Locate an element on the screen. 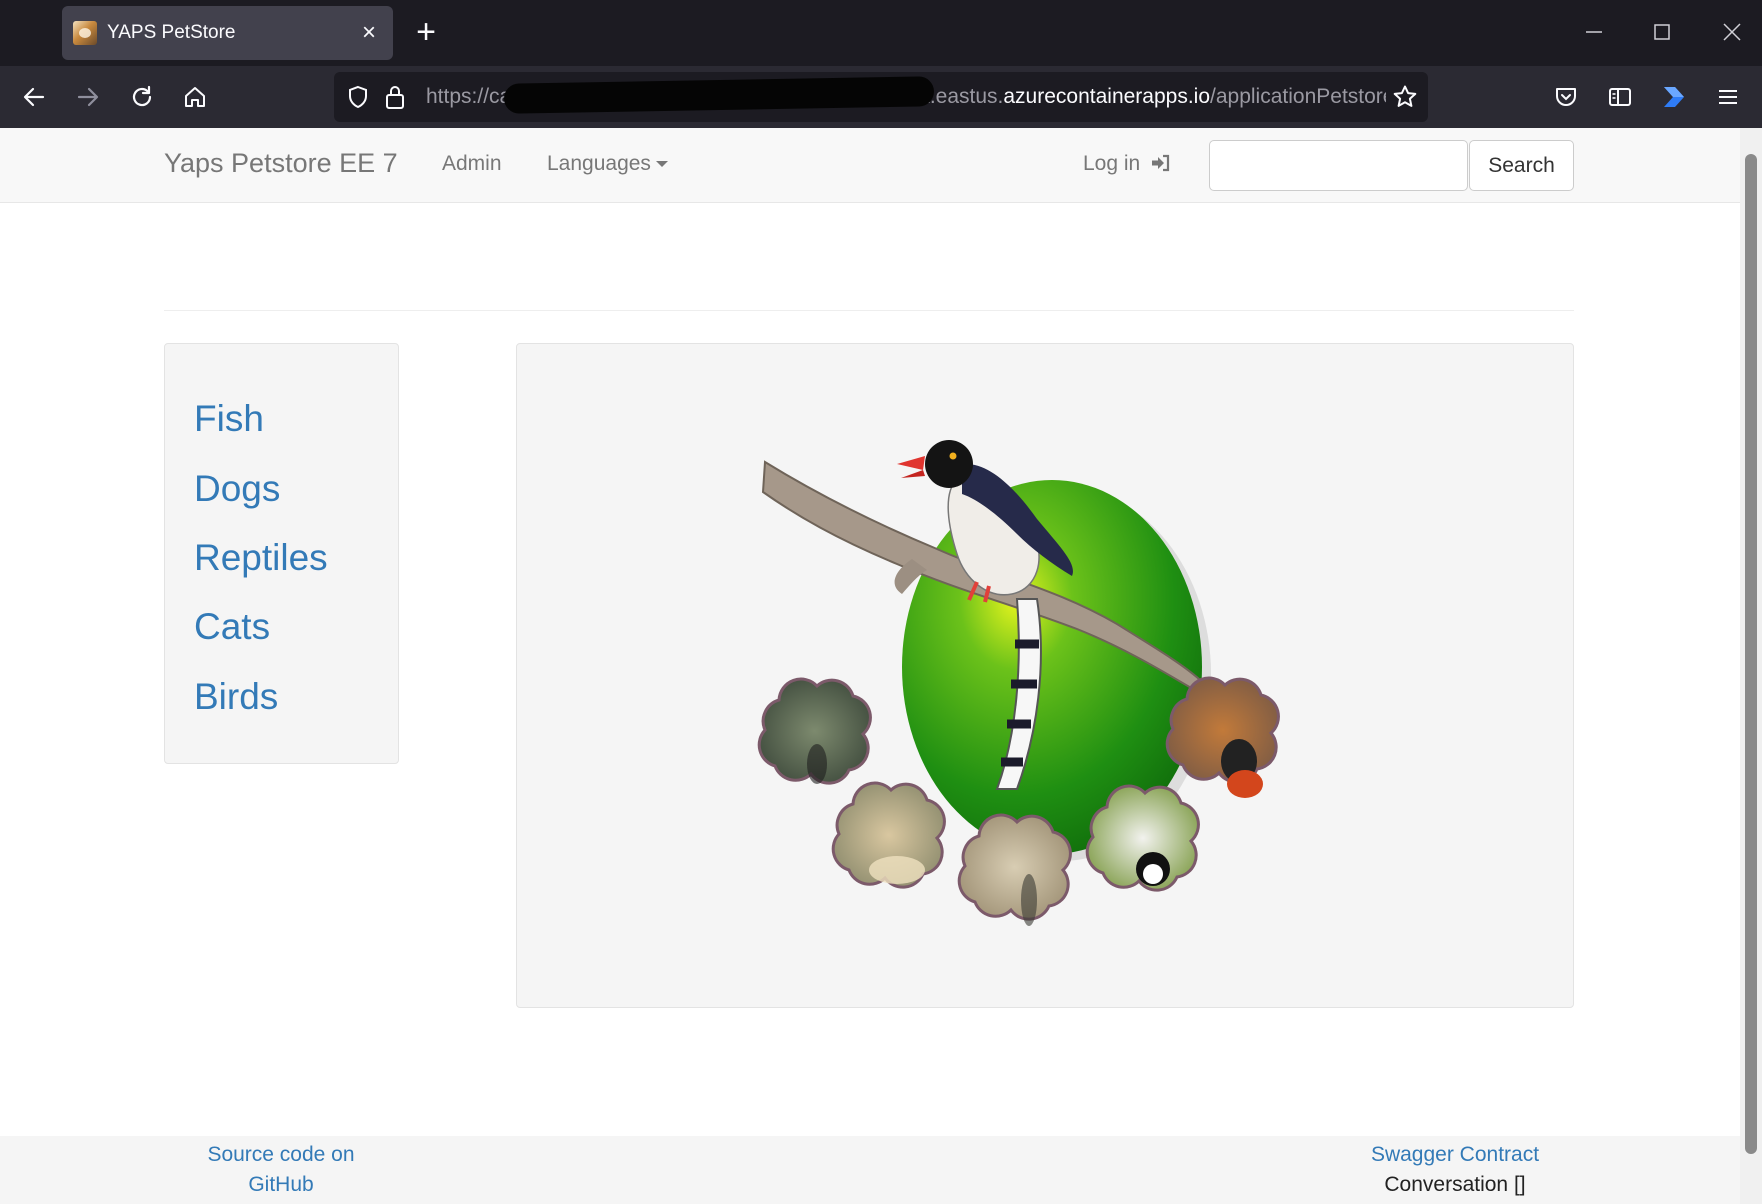 Image resolution: width=1762 pixels, height=1204 pixels. category-link-dogs: Dogs is located at coordinates (237, 489).